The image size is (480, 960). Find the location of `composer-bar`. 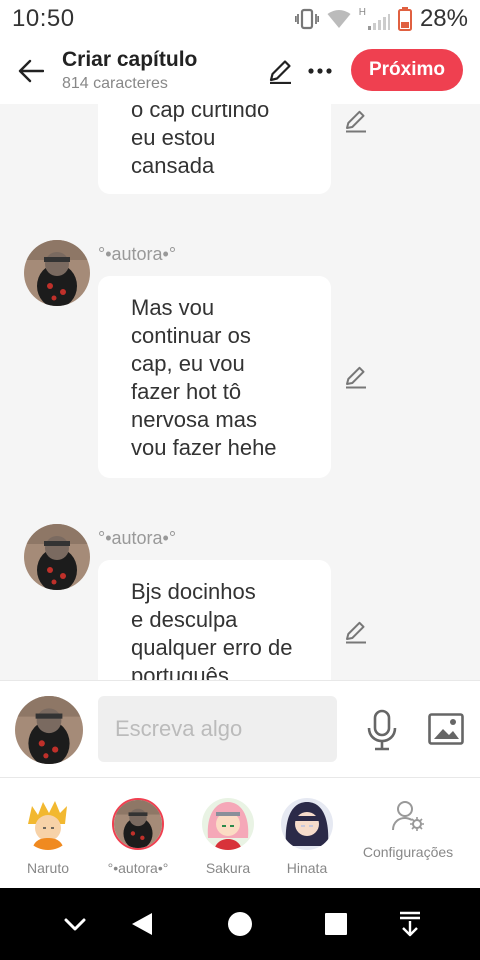

composer-bar is located at coordinates (240, 729).